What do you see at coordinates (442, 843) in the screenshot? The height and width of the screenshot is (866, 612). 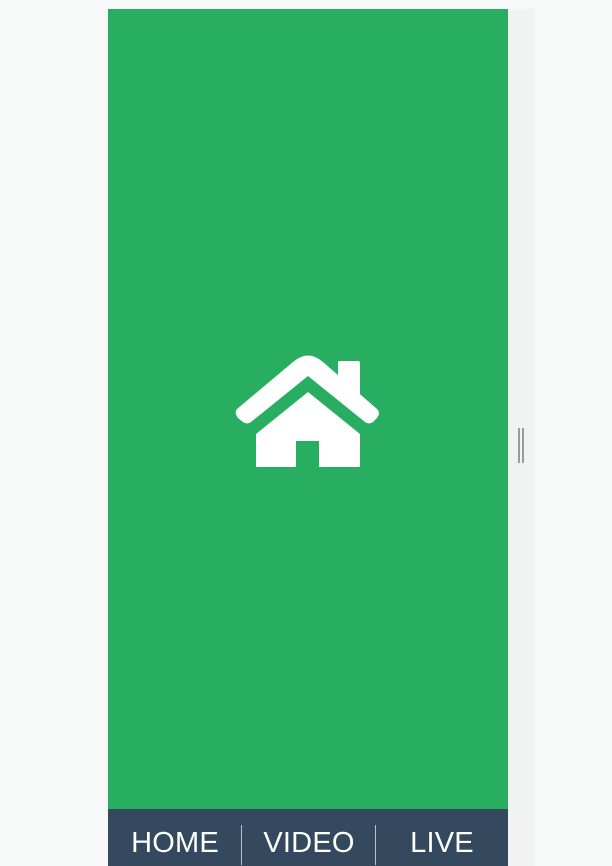 I see `tab-live-label: LIVE` at bounding box center [442, 843].